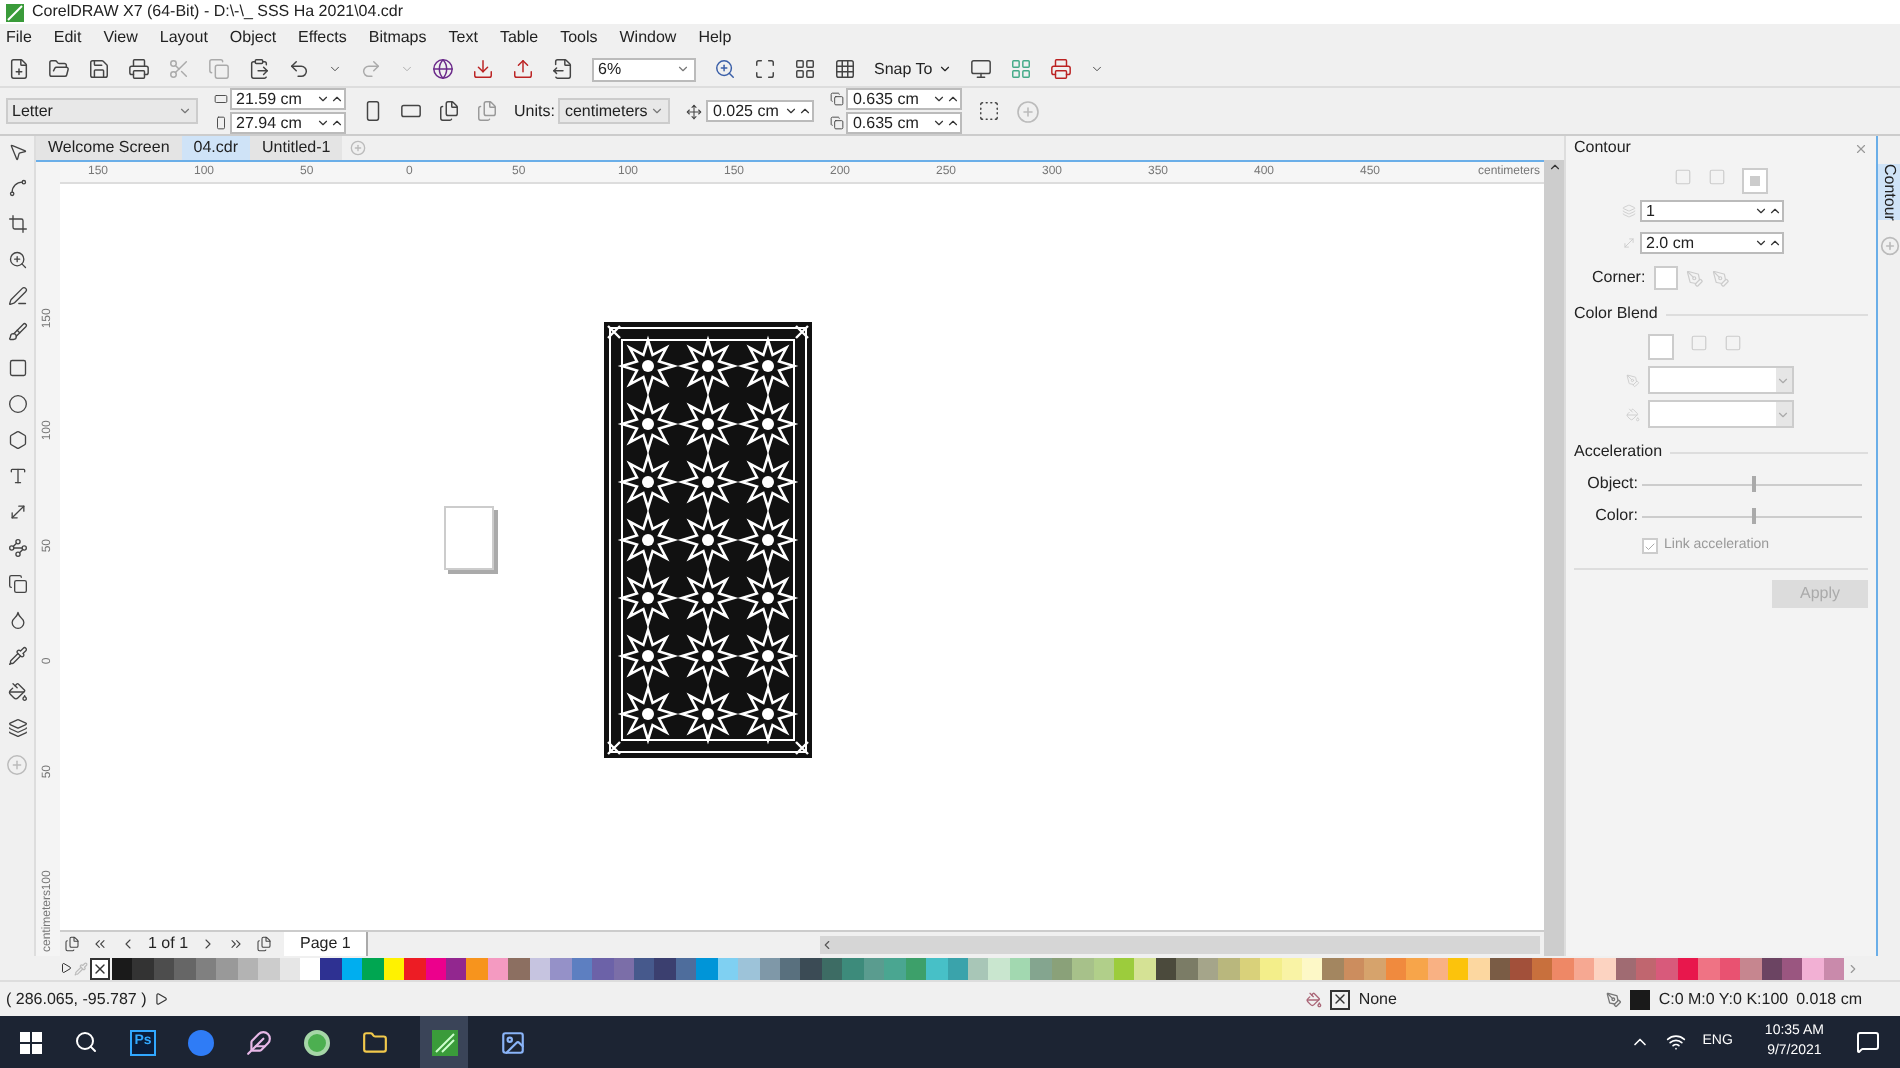 The image size is (1900, 1068). I want to click on units-label: Units:, so click(534, 111).